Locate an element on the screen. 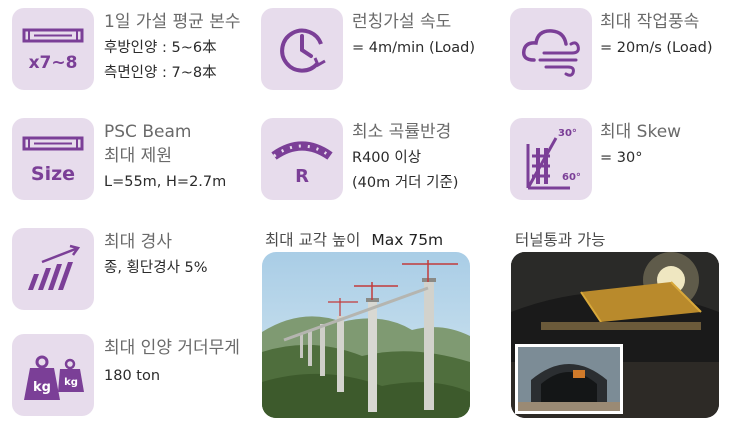 The image size is (740, 434). wind-cloud-icon is located at coordinates (550, 53).